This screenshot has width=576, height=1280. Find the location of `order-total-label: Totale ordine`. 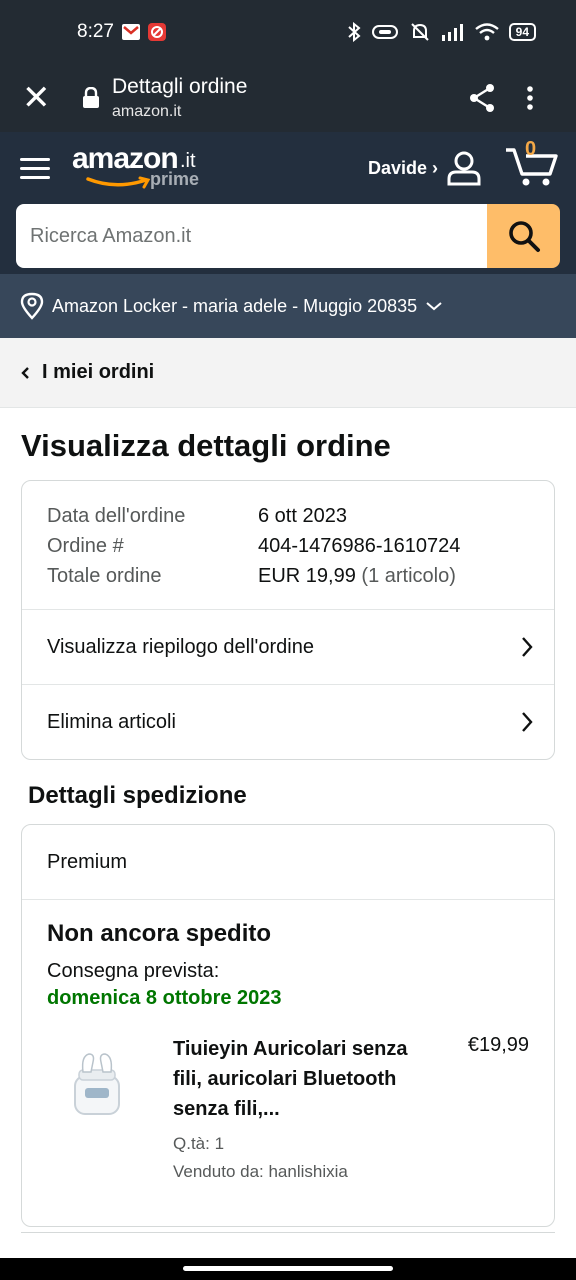

order-total-label: Totale ordine is located at coordinates (104, 576).